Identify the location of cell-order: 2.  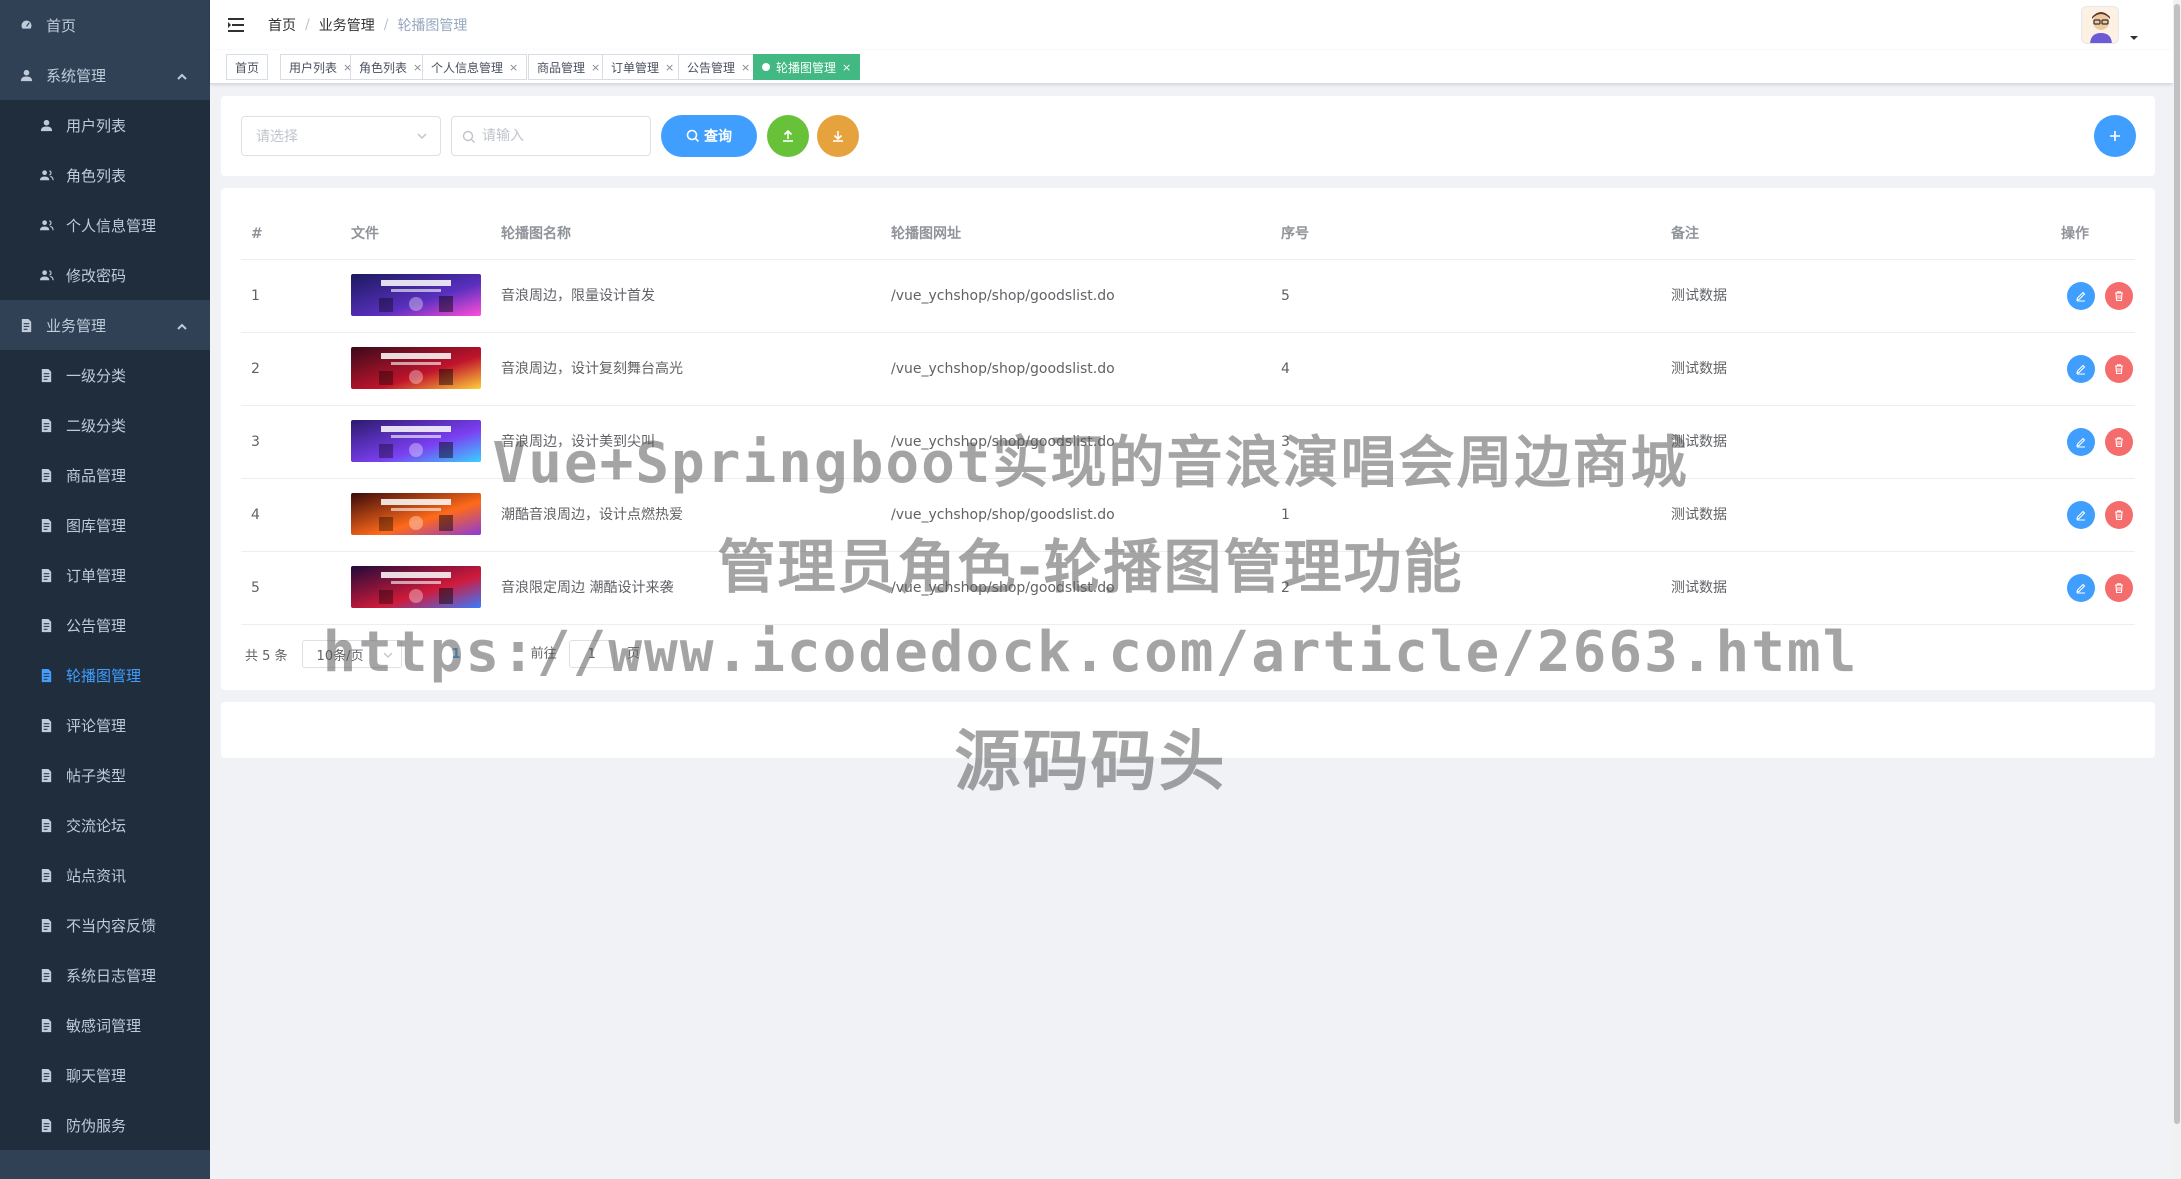
(1285, 588).